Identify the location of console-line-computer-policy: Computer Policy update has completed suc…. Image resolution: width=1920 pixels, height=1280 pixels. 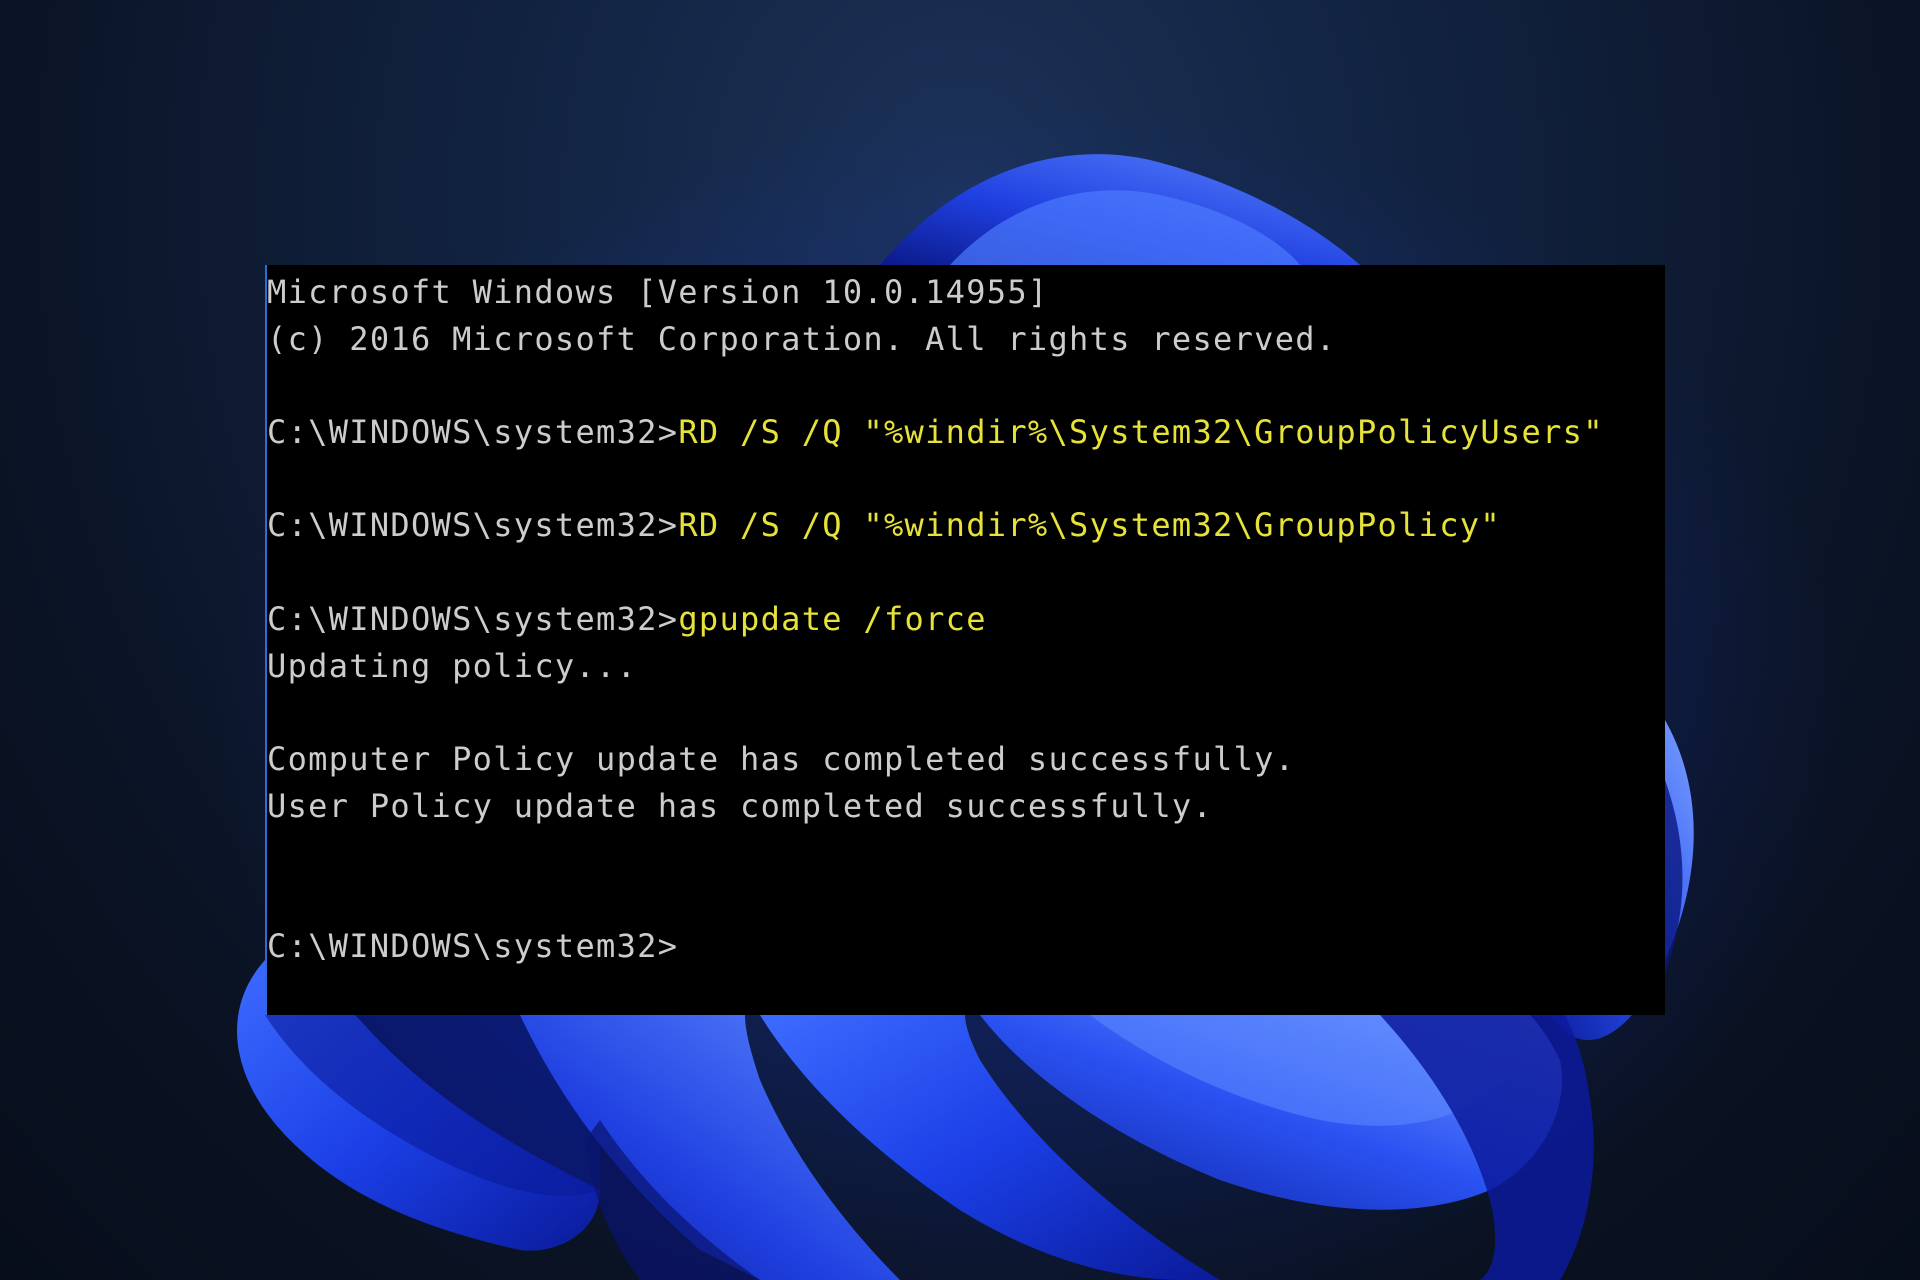
(781, 758).